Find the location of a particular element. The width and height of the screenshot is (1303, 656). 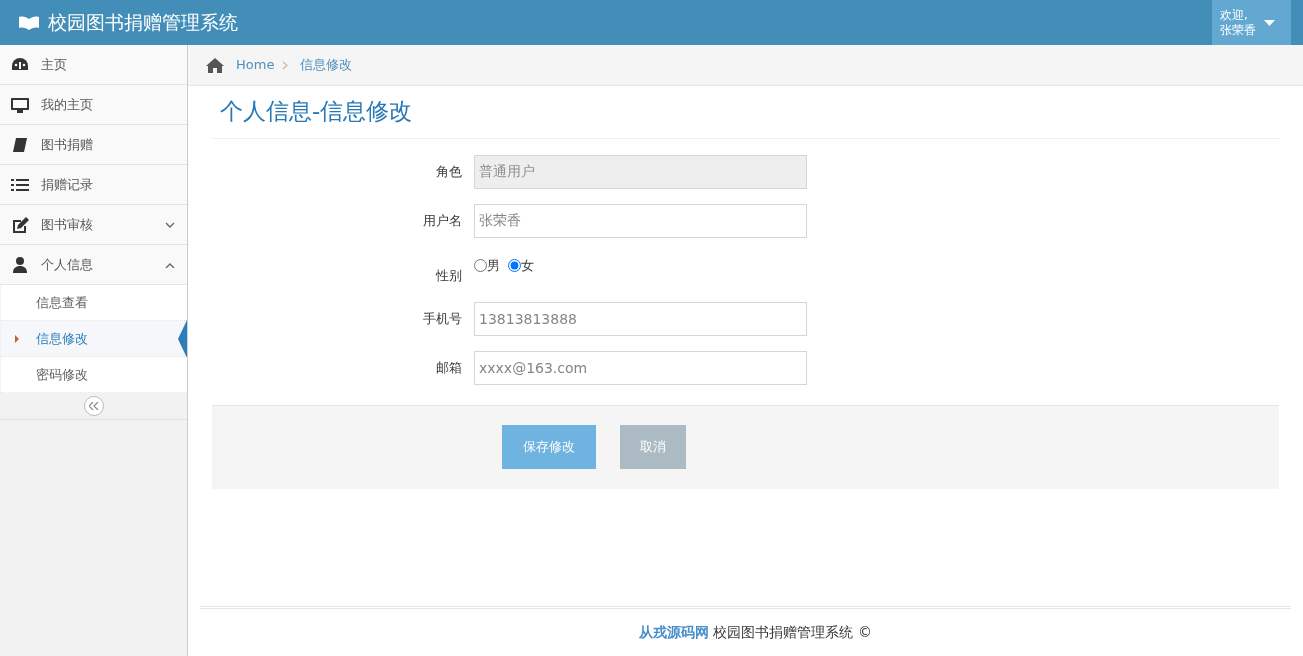

sidebar-item: 捐赠记录 is located at coordinates (93, 185).